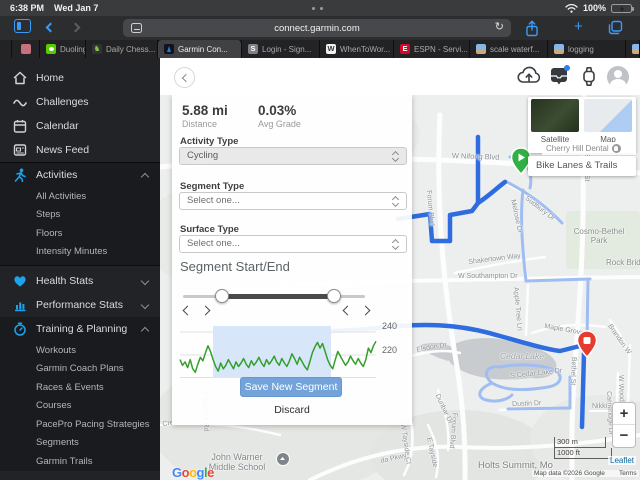  Describe the element at coordinates (578, 26) in the screenshot. I see `new-tab-icon: +` at that location.